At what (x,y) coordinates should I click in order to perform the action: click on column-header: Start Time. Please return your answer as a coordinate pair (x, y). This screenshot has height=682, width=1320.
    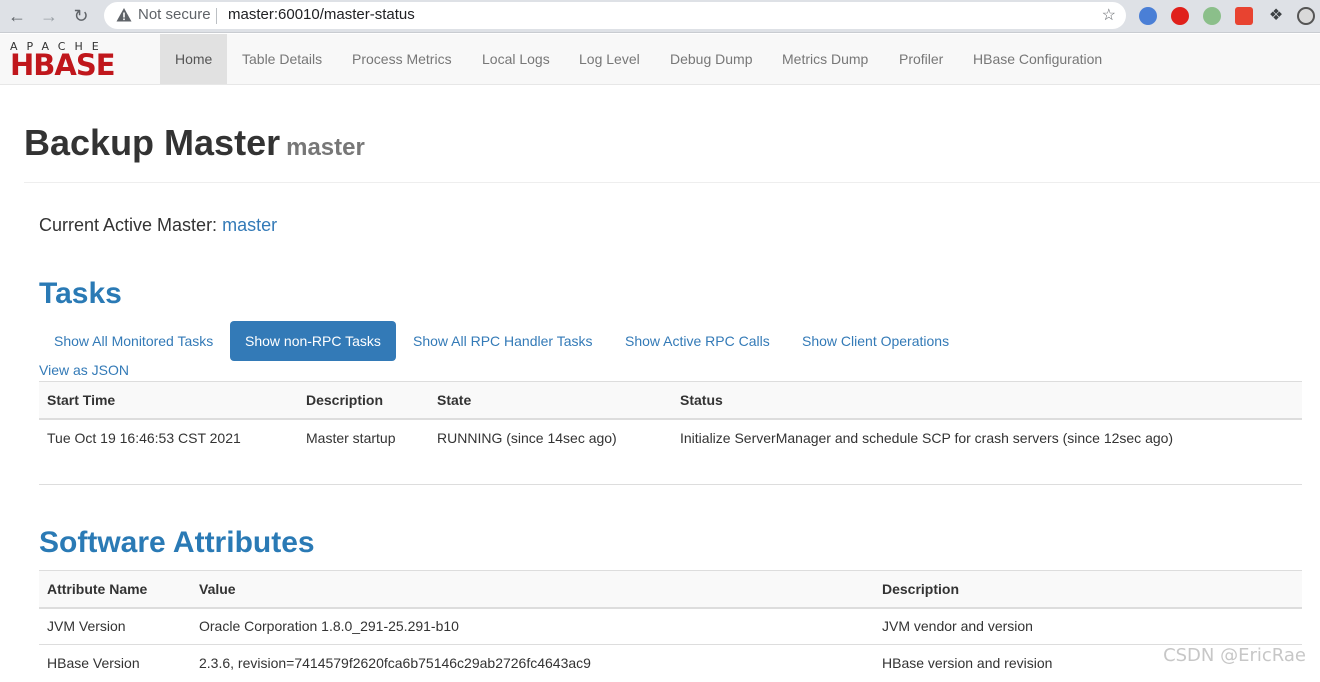
    Looking at the image, I should click on (168, 400).